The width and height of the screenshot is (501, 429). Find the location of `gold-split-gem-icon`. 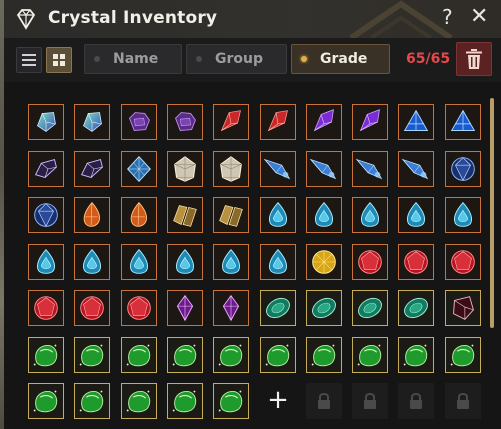

gold-split-gem-icon is located at coordinates (185, 216).